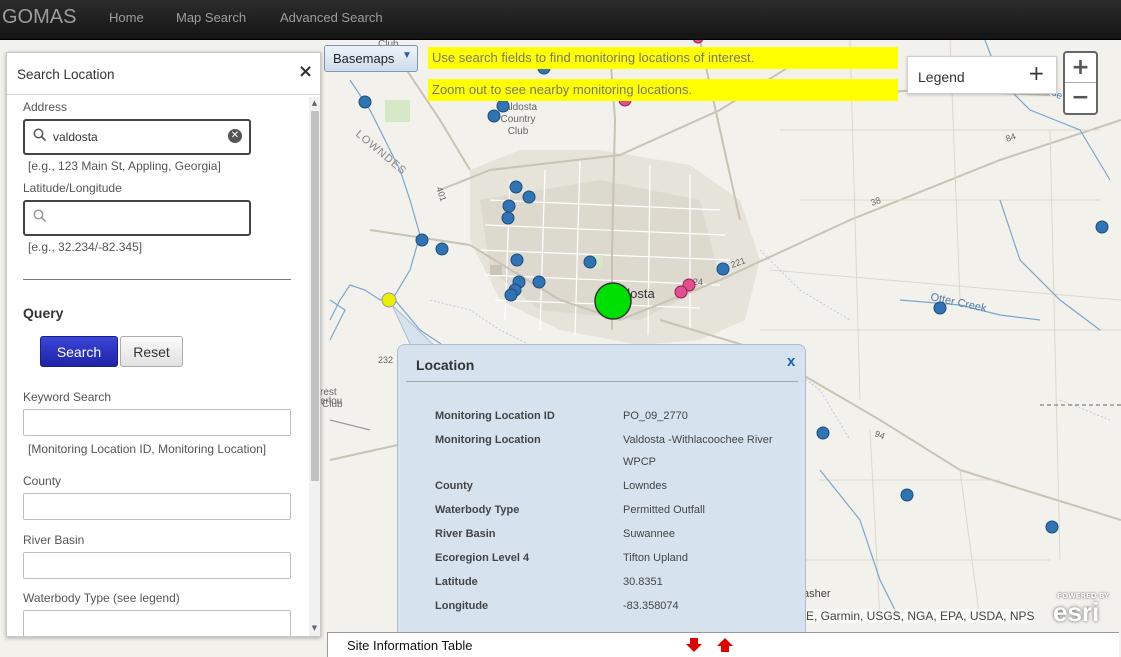 This screenshot has width=1121, height=657. Describe the element at coordinates (407, 55) in the screenshot. I see `caret-down-icon: ▼` at that location.